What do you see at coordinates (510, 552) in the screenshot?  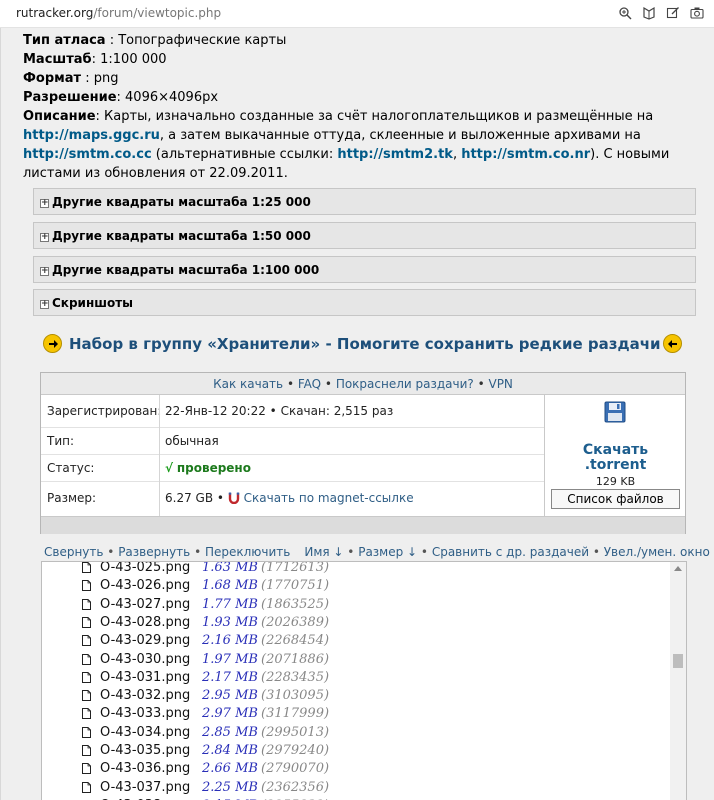 I see `compare-link: Сравнить с др. раздачей` at bounding box center [510, 552].